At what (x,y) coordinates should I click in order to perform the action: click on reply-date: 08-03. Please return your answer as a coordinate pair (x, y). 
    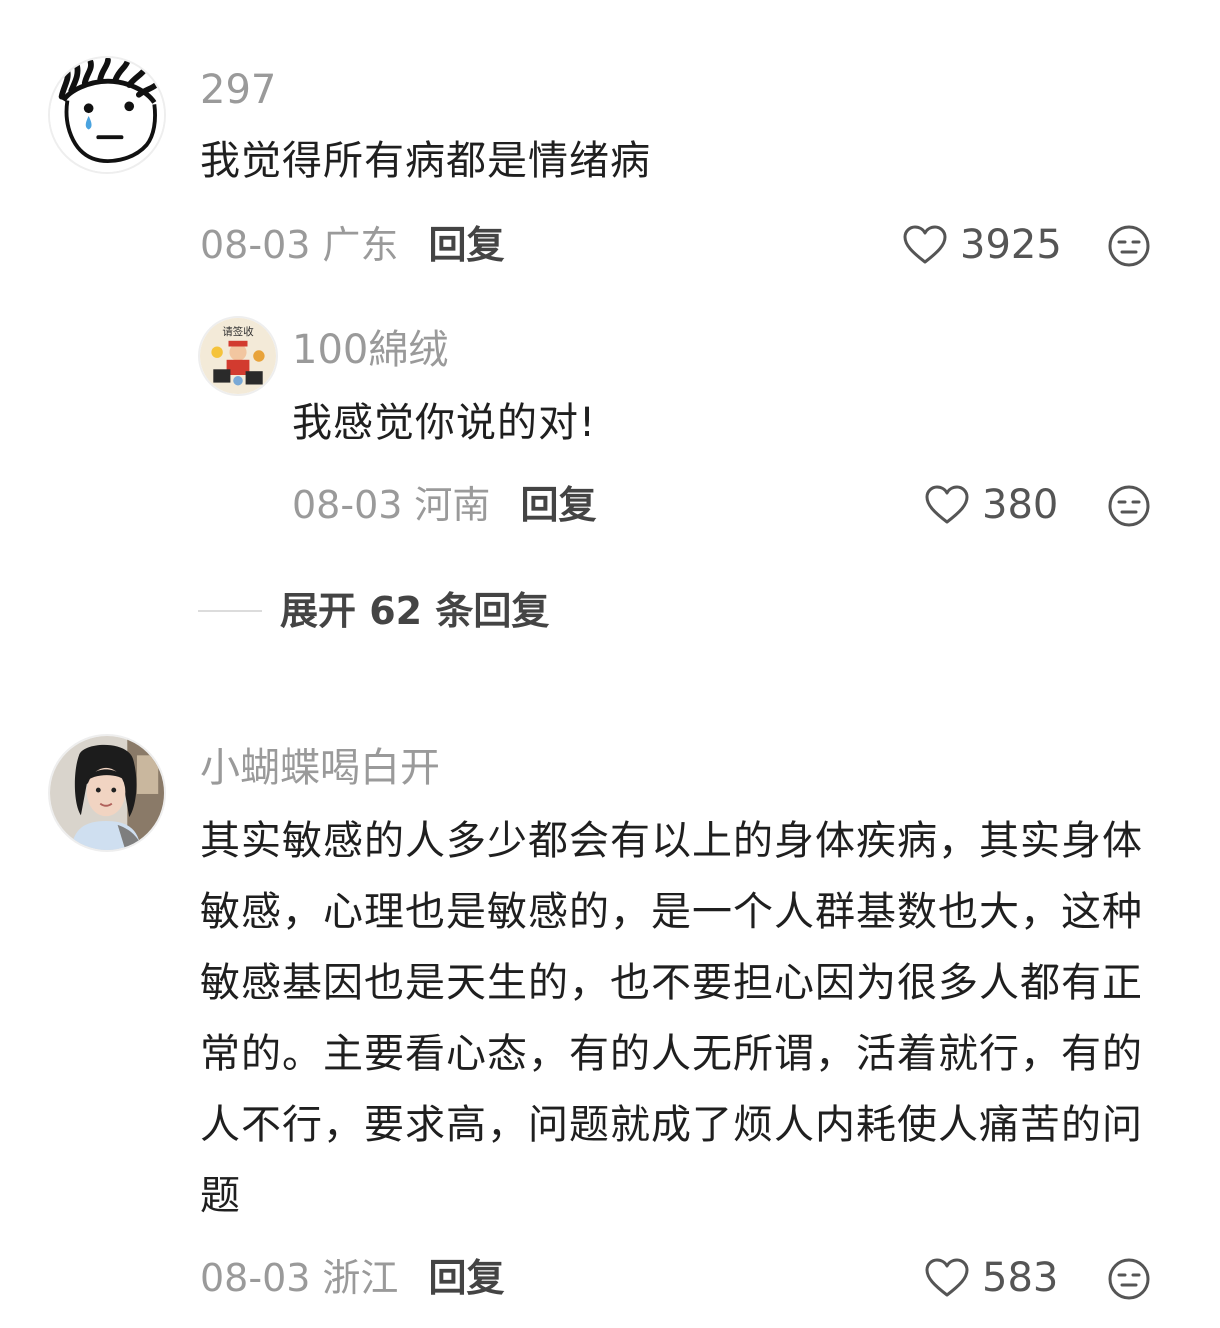
    Looking at the image, I should click on (347, 505).